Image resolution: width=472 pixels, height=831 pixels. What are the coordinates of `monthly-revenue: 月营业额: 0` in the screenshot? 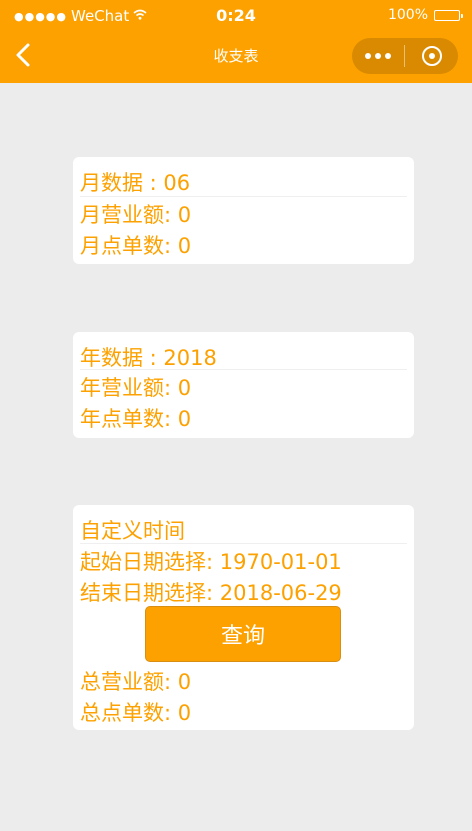 It's located at (136, 215).